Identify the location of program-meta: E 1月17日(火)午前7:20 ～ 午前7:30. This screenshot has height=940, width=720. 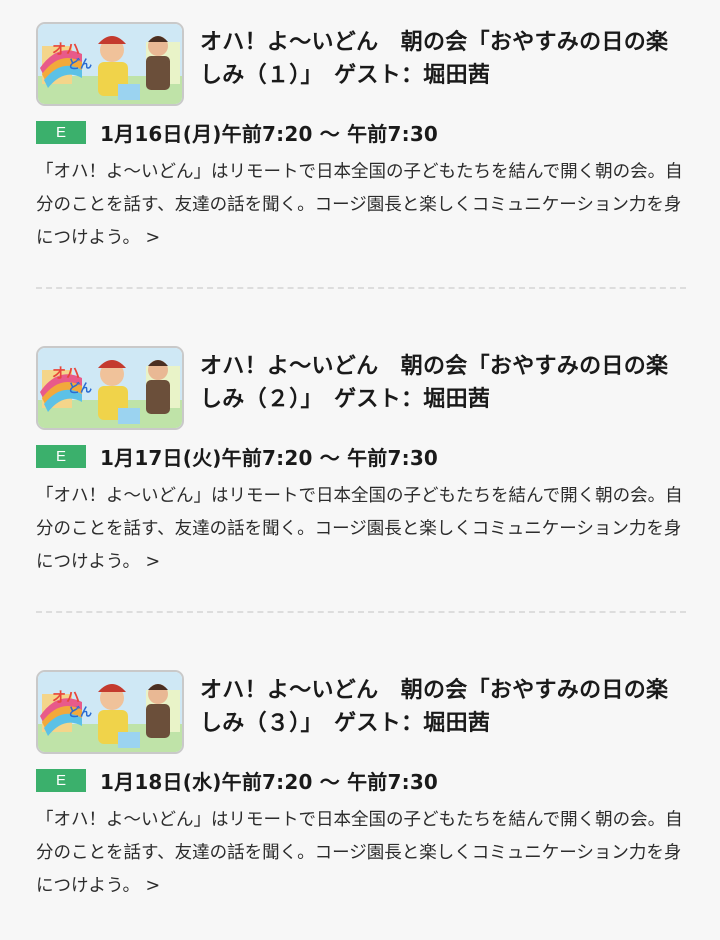
(237, 456).